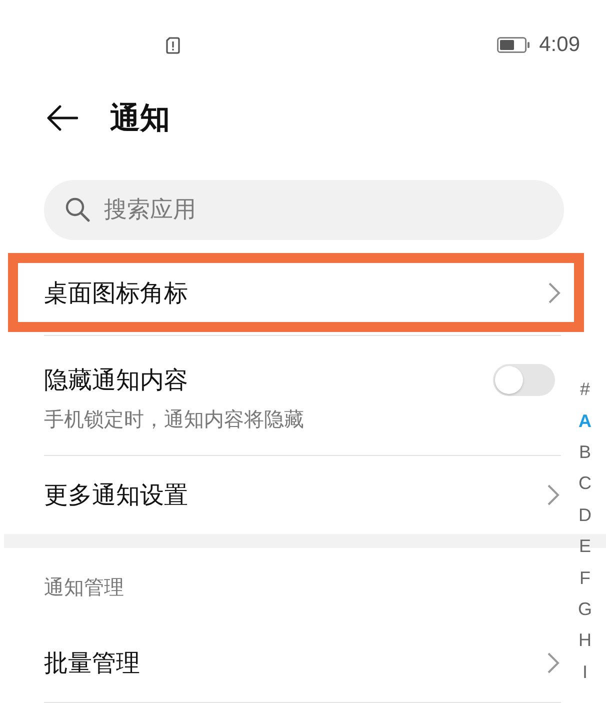 The image size is (606, 703). I want to click on index-letter: A, so click(585, 421).